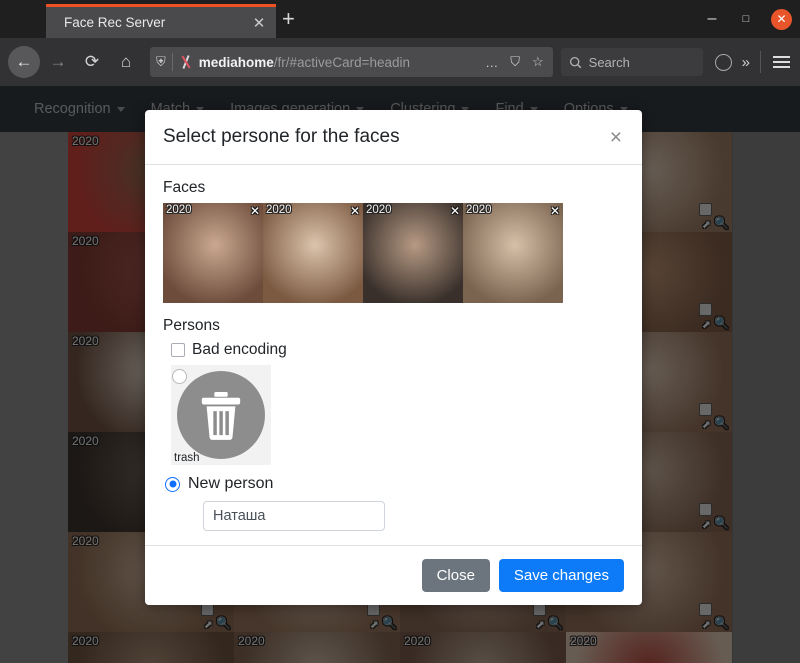 This screenshot has height=663, width=800. I want to click on search-placeholder: Search, so click(609, 62).